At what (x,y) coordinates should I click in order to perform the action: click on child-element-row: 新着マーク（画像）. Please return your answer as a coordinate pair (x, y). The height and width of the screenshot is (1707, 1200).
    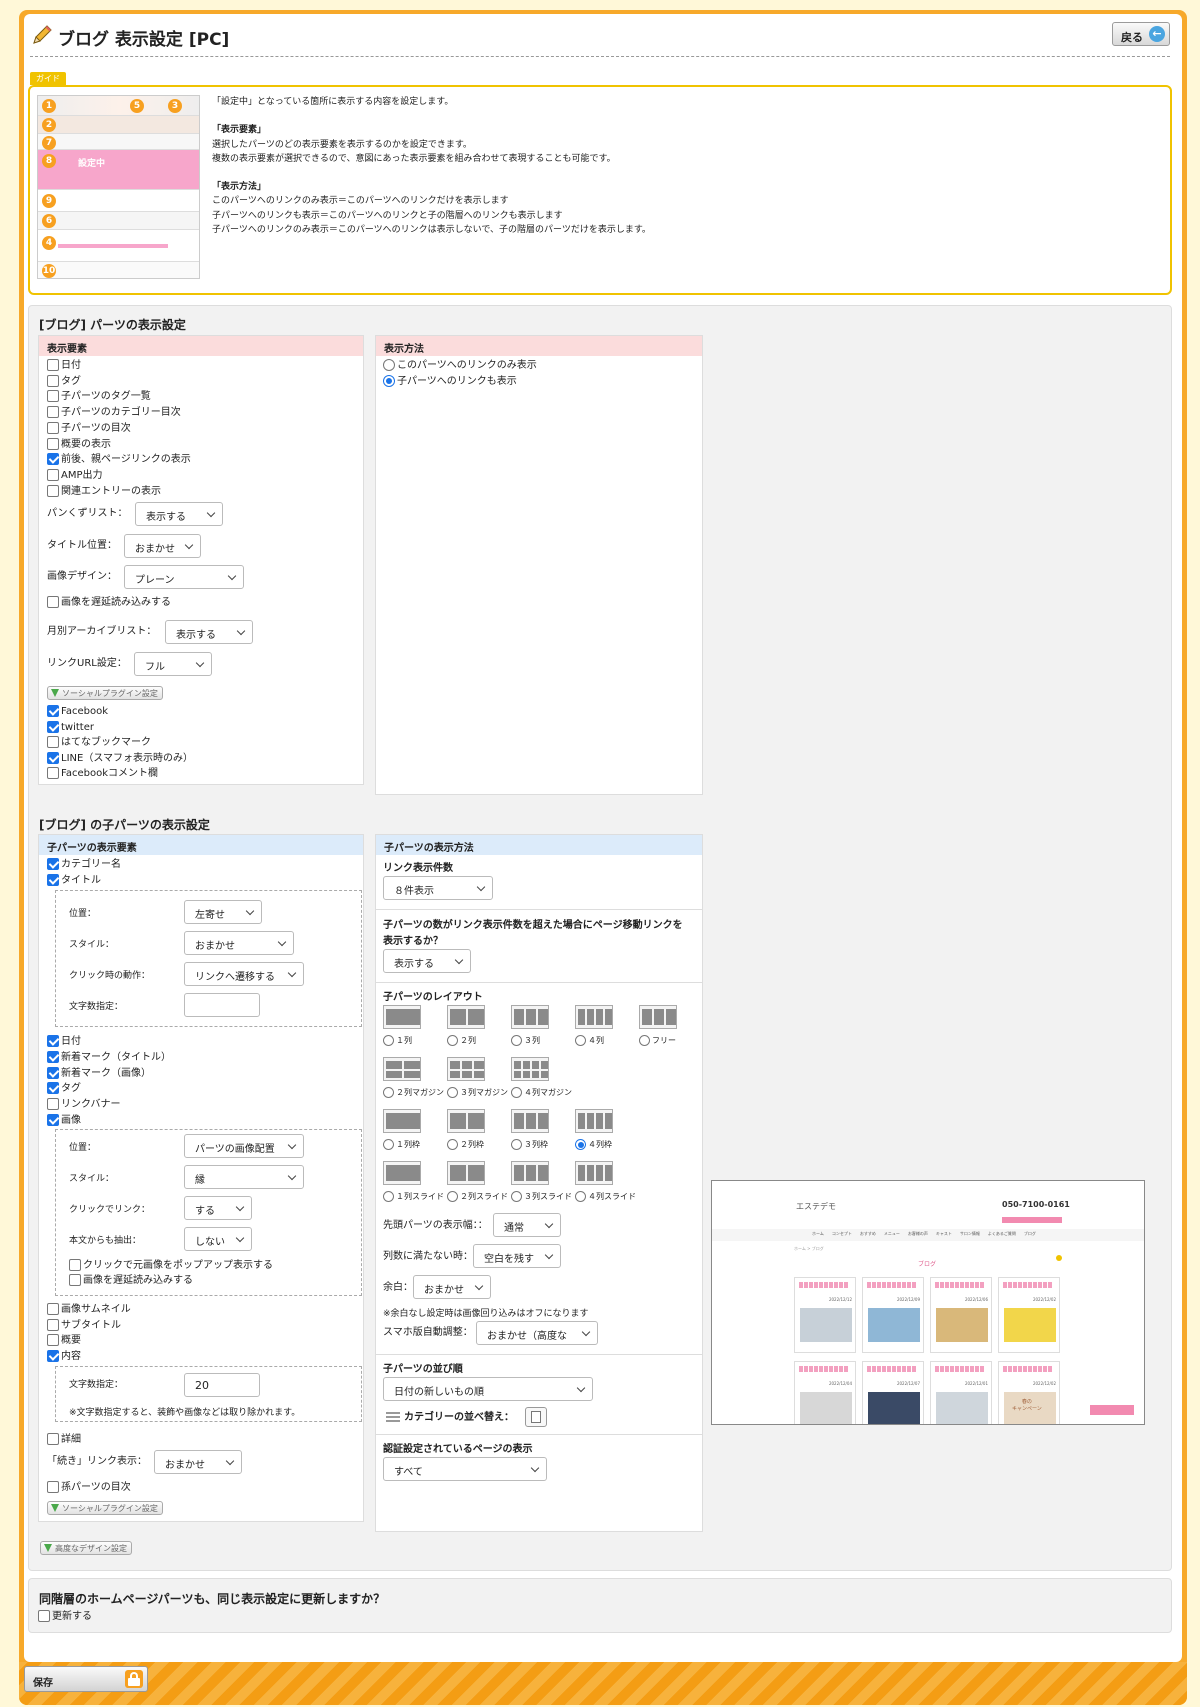
    Looking at the image, I should click on (99, 1073).